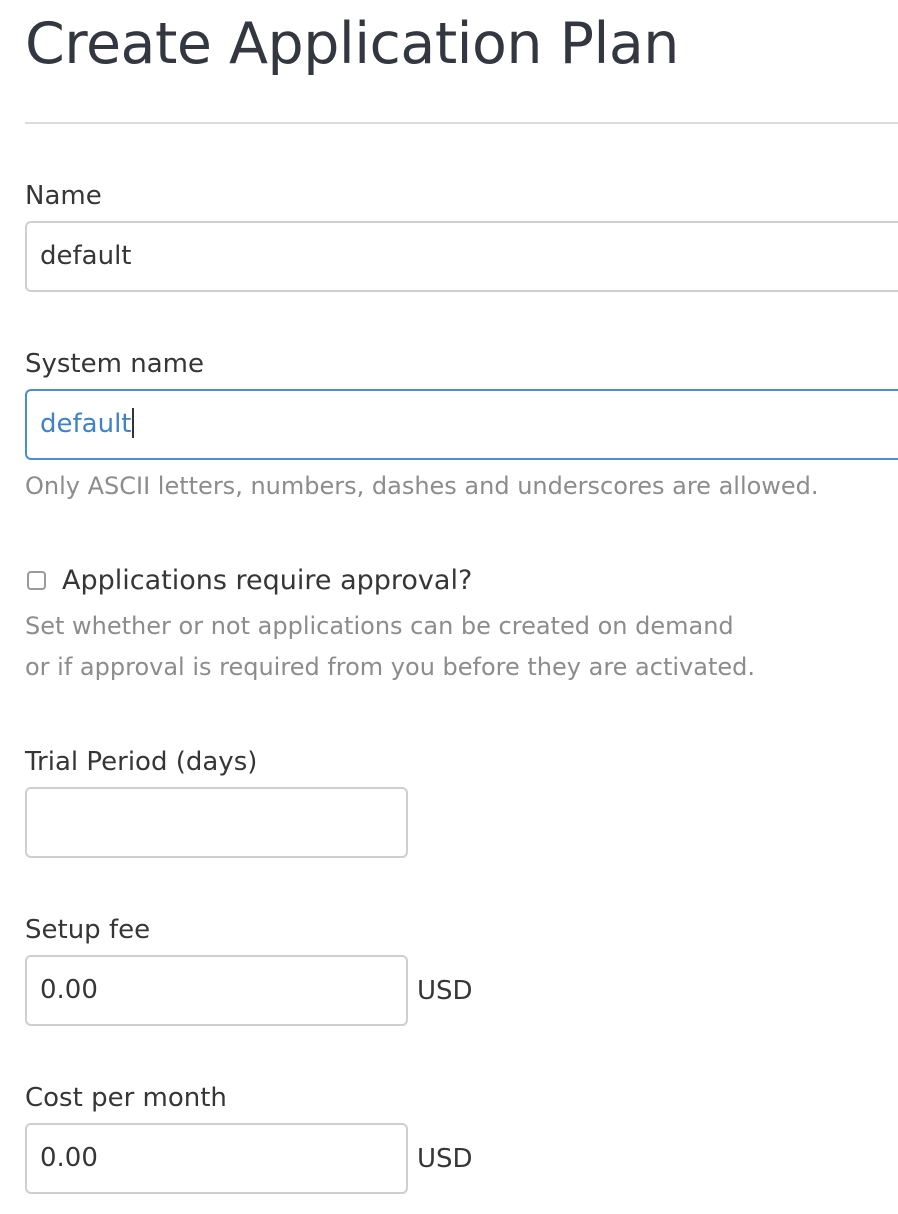 This screenshot has height=1214, width=898. I want to click on name-input-value: default, so click(86, 256).